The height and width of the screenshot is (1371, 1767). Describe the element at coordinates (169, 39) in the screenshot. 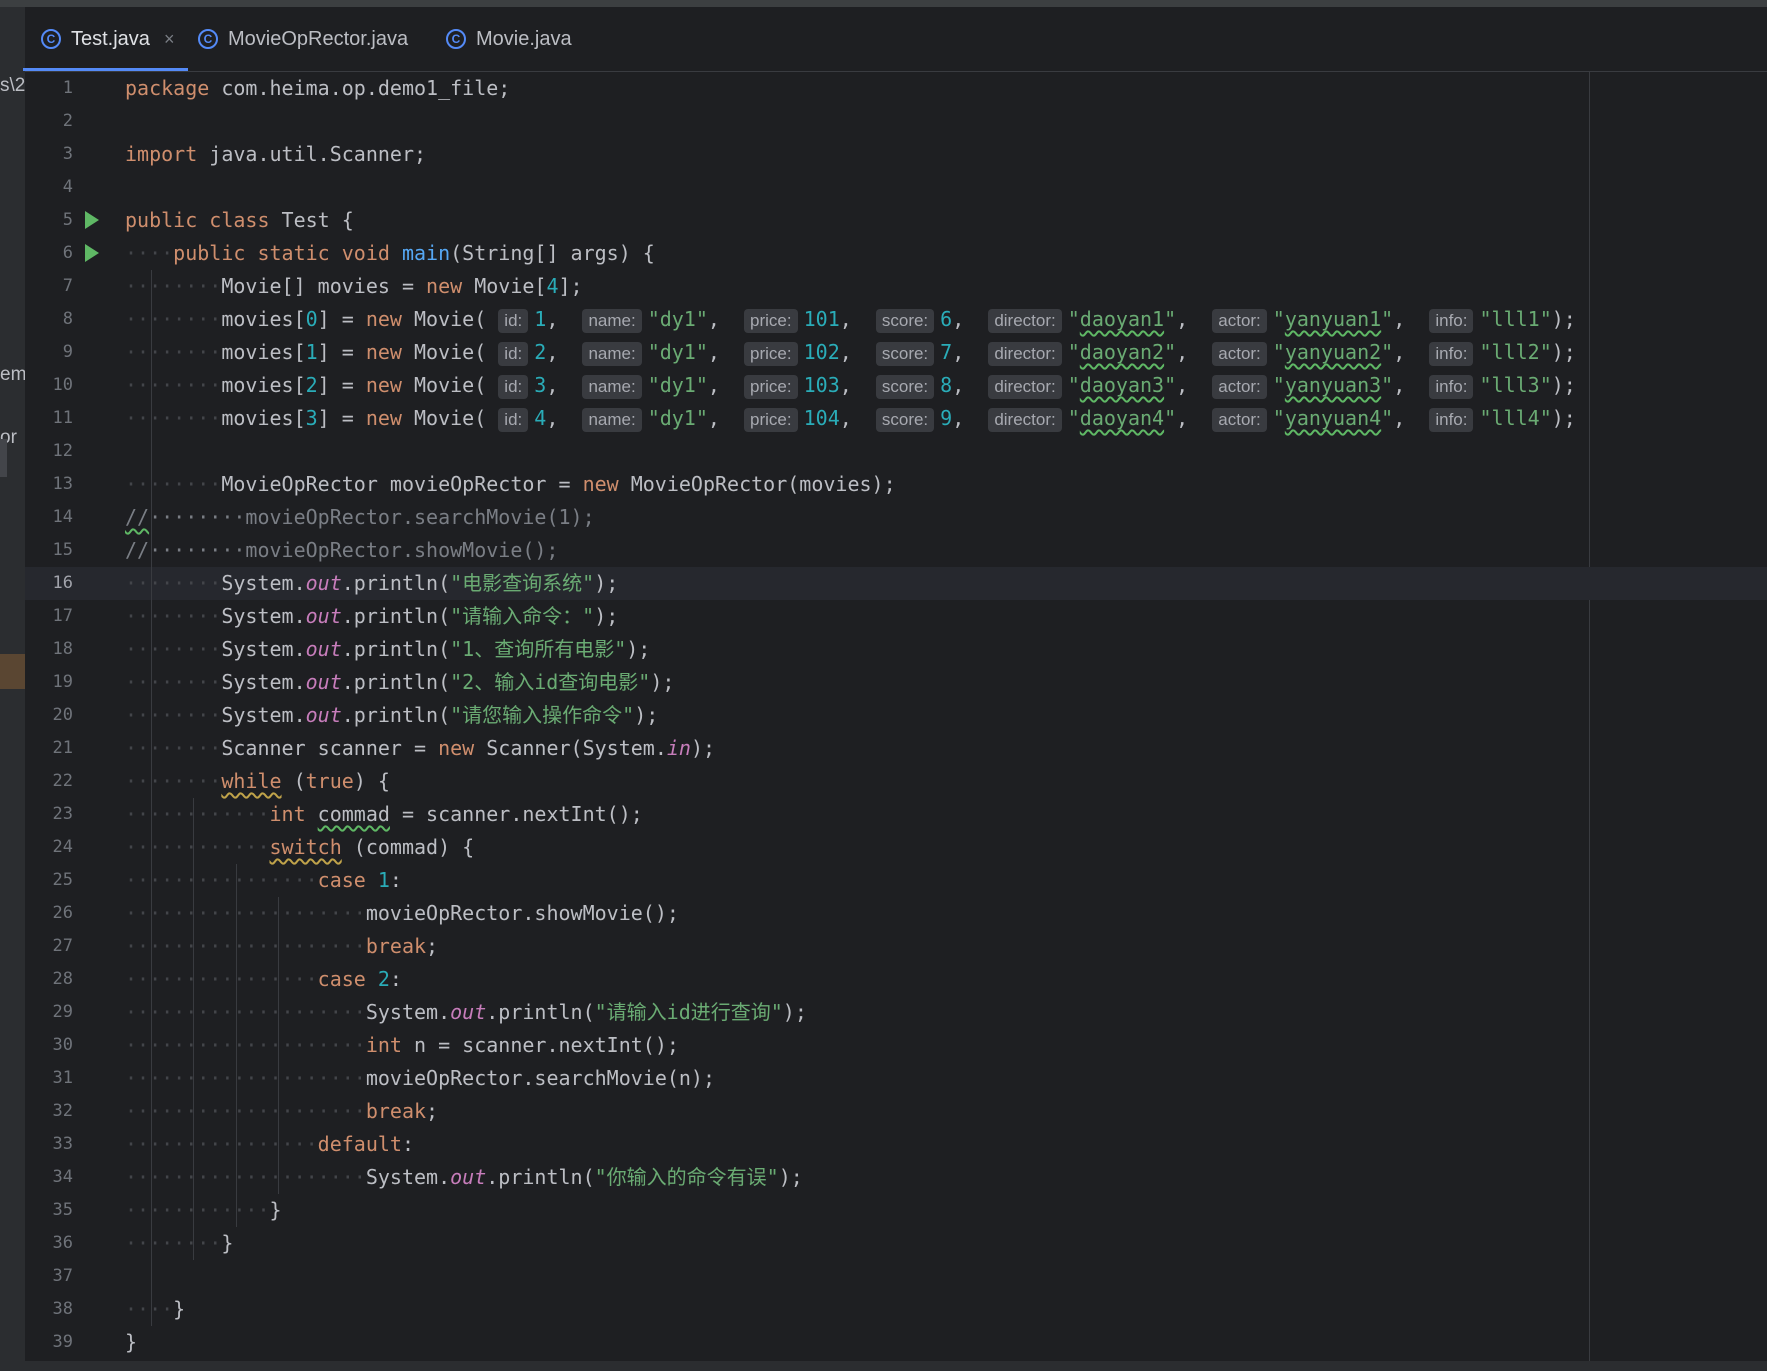

I see `close-icon: ×` at that location.